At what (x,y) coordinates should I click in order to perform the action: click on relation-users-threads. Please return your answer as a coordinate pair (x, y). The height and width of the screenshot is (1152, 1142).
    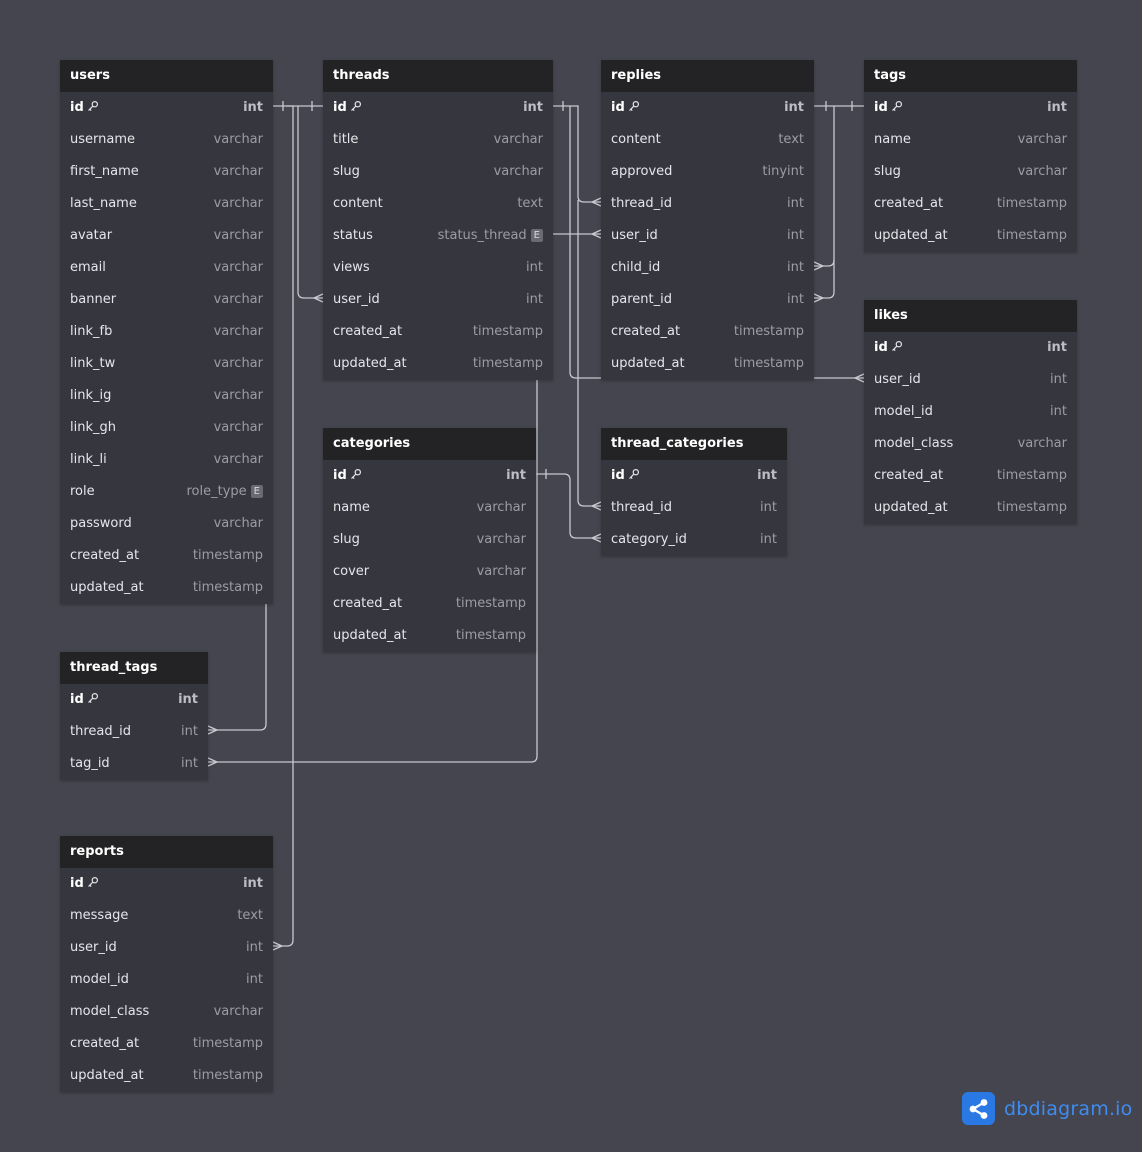
    Looking at the image, I should click on (298, 202).